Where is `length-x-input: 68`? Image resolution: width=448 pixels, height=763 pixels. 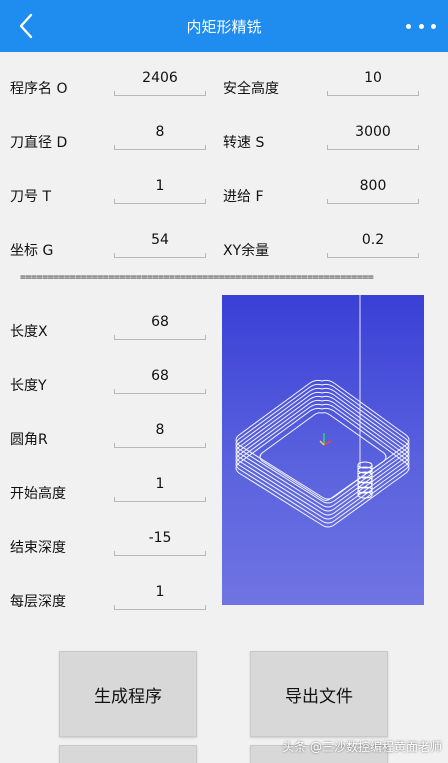
length-x-input: 68 is located at coordinates (160, 327).